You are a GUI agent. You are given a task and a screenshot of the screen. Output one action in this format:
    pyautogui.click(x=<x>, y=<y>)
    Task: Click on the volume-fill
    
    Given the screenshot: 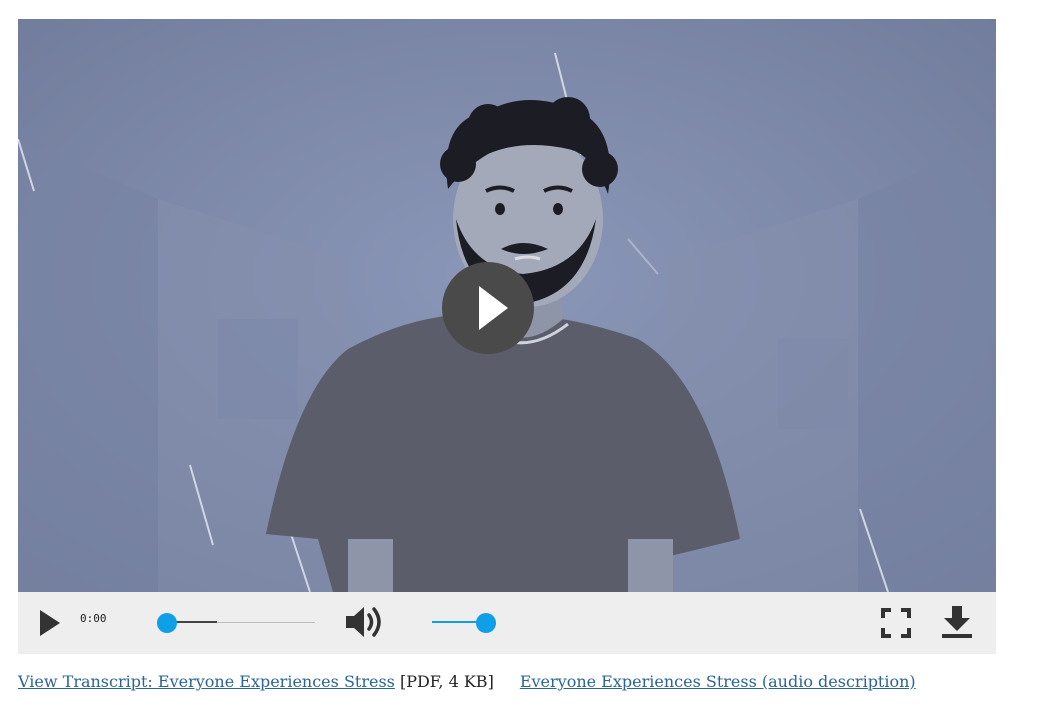 What is the action you would take?
    pyautogui.click(x=455, y=622)
    